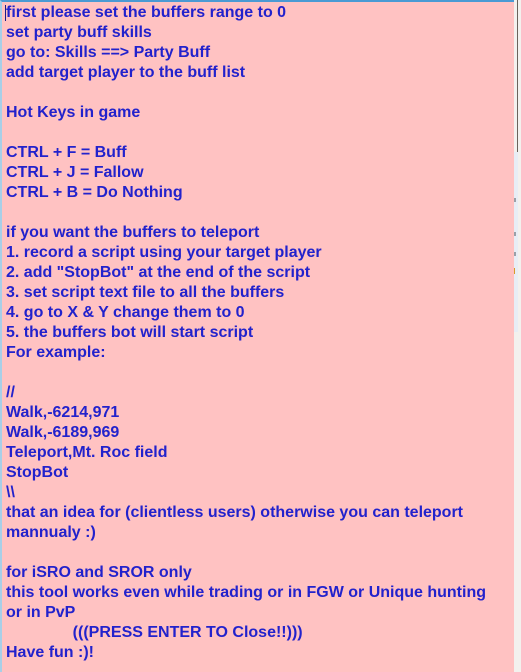  I want to click on message-line: (((PRESS ENTER TO Close!!))), so click(154, 632).